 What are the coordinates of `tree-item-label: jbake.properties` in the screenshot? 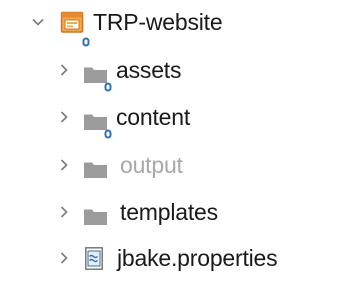 It's located at (197, 258).